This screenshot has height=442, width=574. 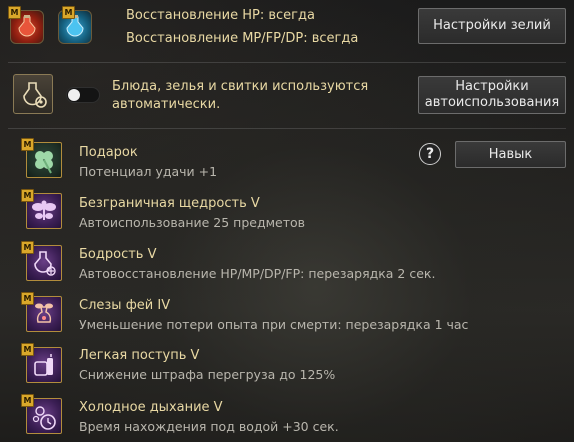 I want to click on divider-bottom, so click(x=287, y=128).